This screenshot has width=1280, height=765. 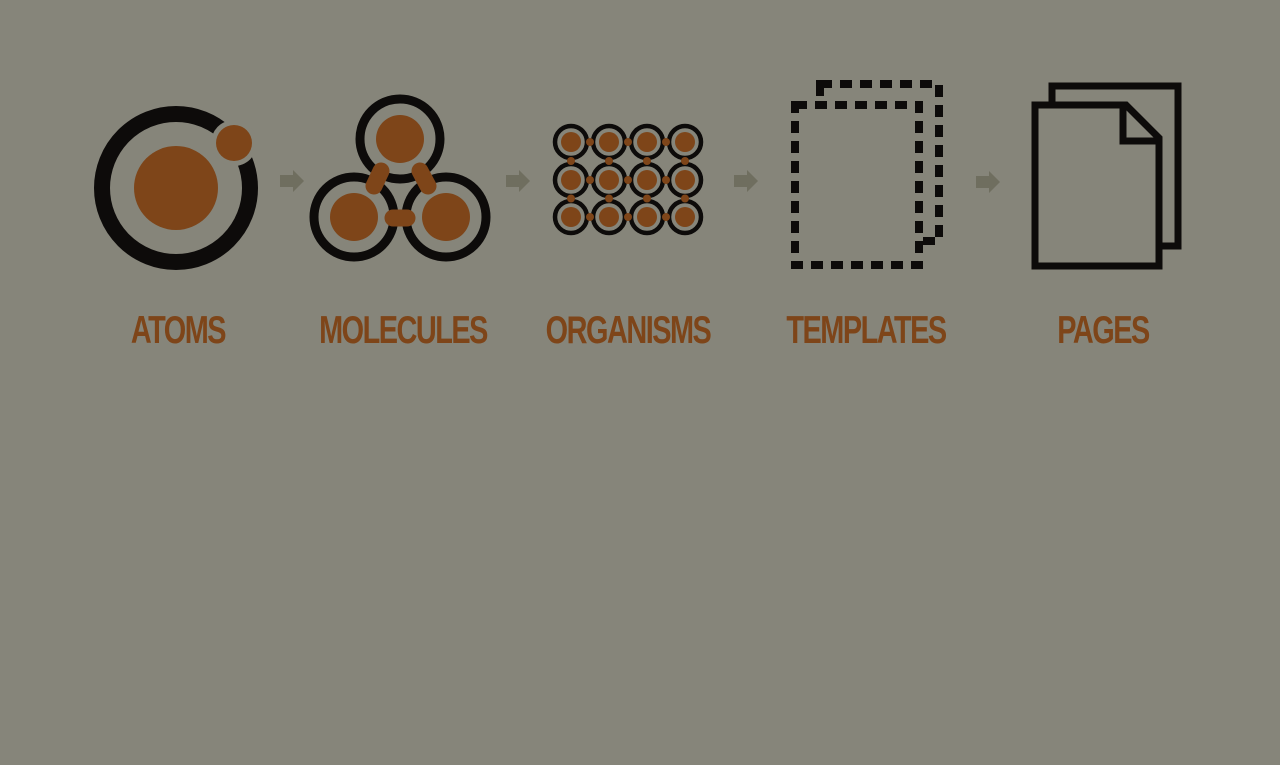 I want to click on molecule-icon, so click(x=400, y=178).